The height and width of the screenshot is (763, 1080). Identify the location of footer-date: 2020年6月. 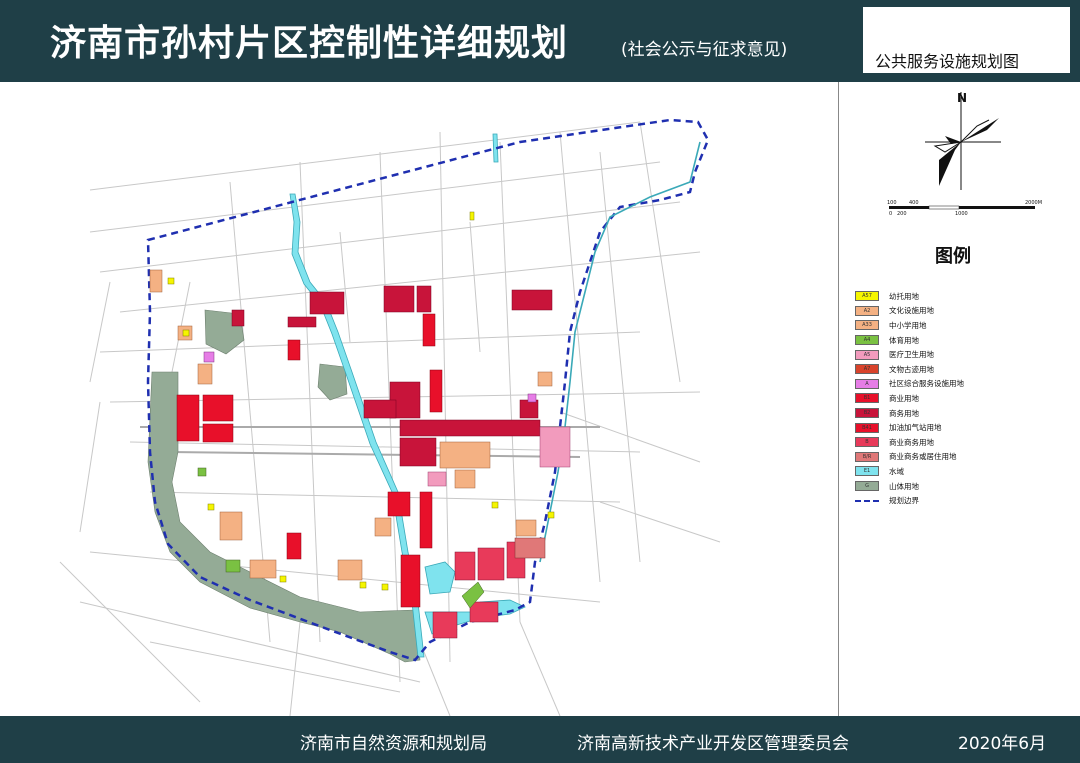
(1002, 744).